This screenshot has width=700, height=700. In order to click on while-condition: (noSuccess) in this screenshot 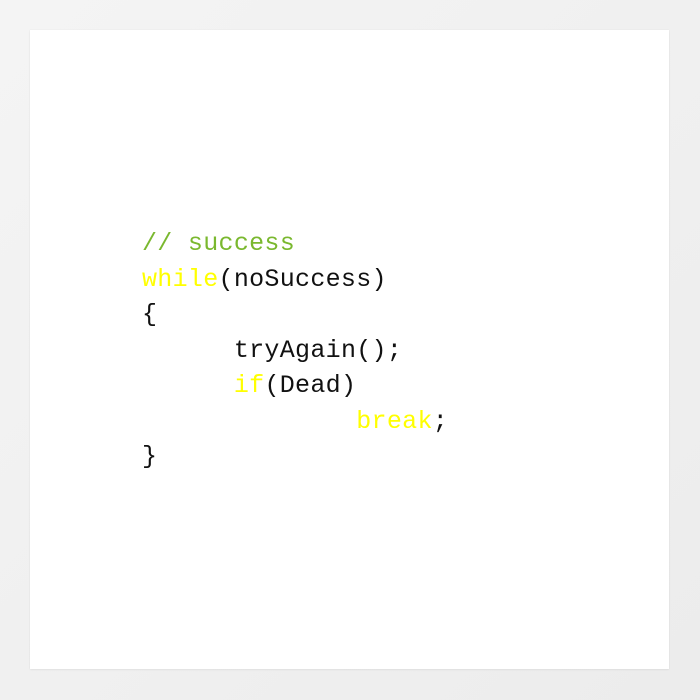, I will do `click(302, 279)`.